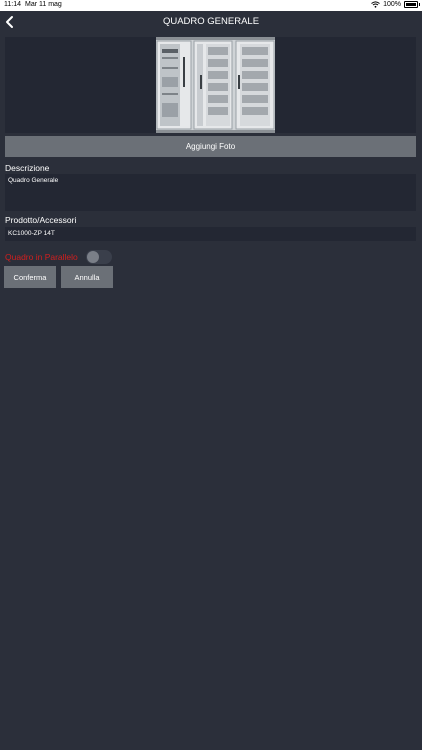 This screenshot has height=750, width=422. I want to click on parallel-toggle, so click(99, 257).